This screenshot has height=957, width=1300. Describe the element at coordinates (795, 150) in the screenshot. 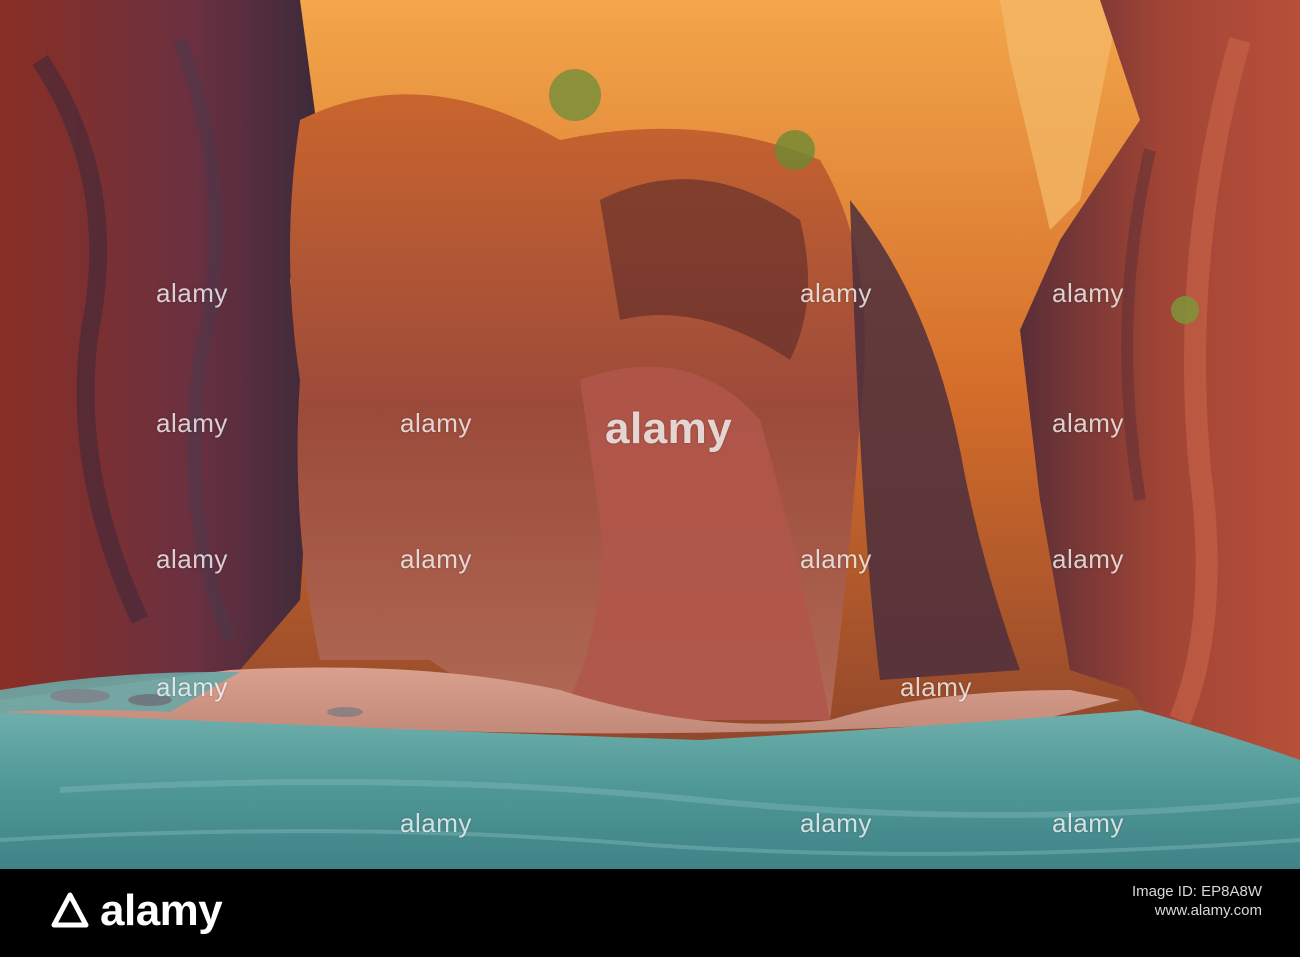

I see `shrub-foliage` at that location.